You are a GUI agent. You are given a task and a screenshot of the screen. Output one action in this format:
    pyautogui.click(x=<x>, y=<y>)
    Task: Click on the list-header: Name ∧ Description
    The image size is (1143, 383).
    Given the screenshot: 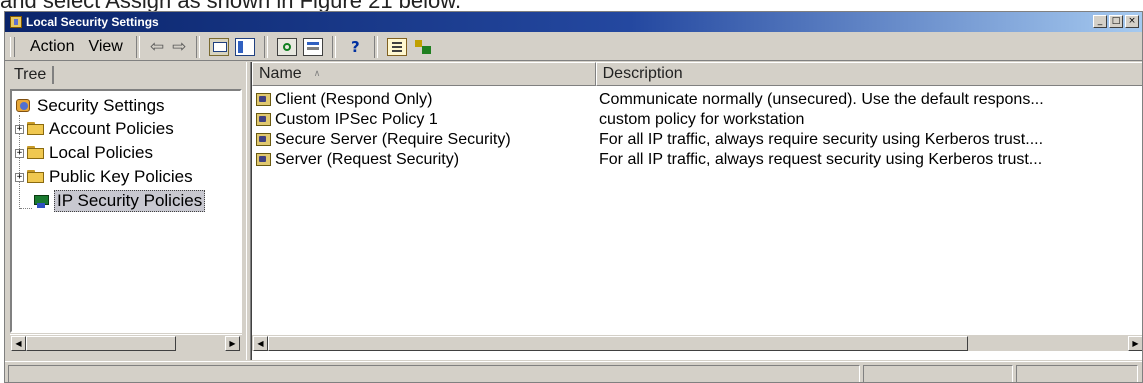 What is the action you would take?
    pyautogui.click(x=697, y=74)
    